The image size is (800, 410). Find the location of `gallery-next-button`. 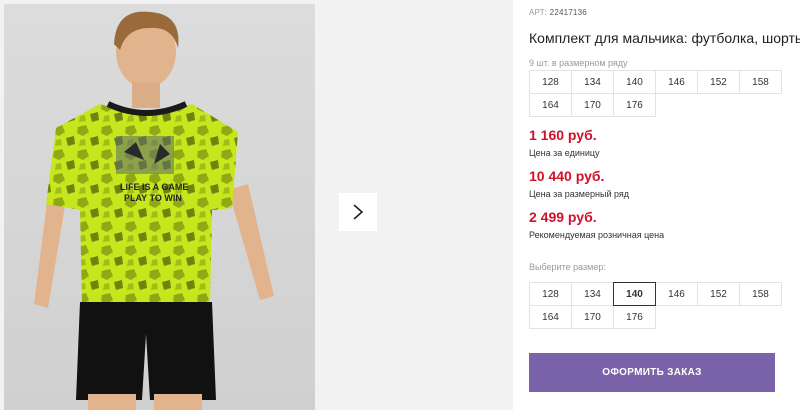

gallery-next-button is located at coordinates (358, 212).